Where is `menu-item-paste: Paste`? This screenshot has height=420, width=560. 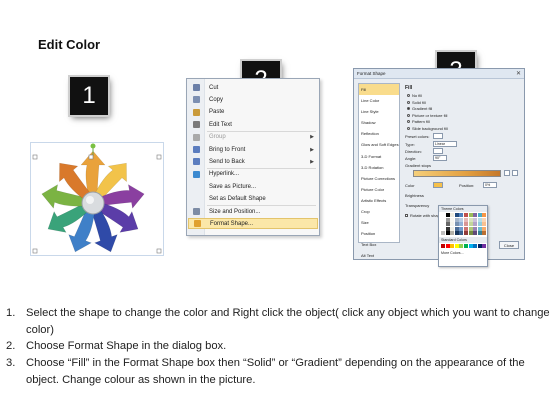 menu-item-paste: Paste is located at coordinates (253, 112).